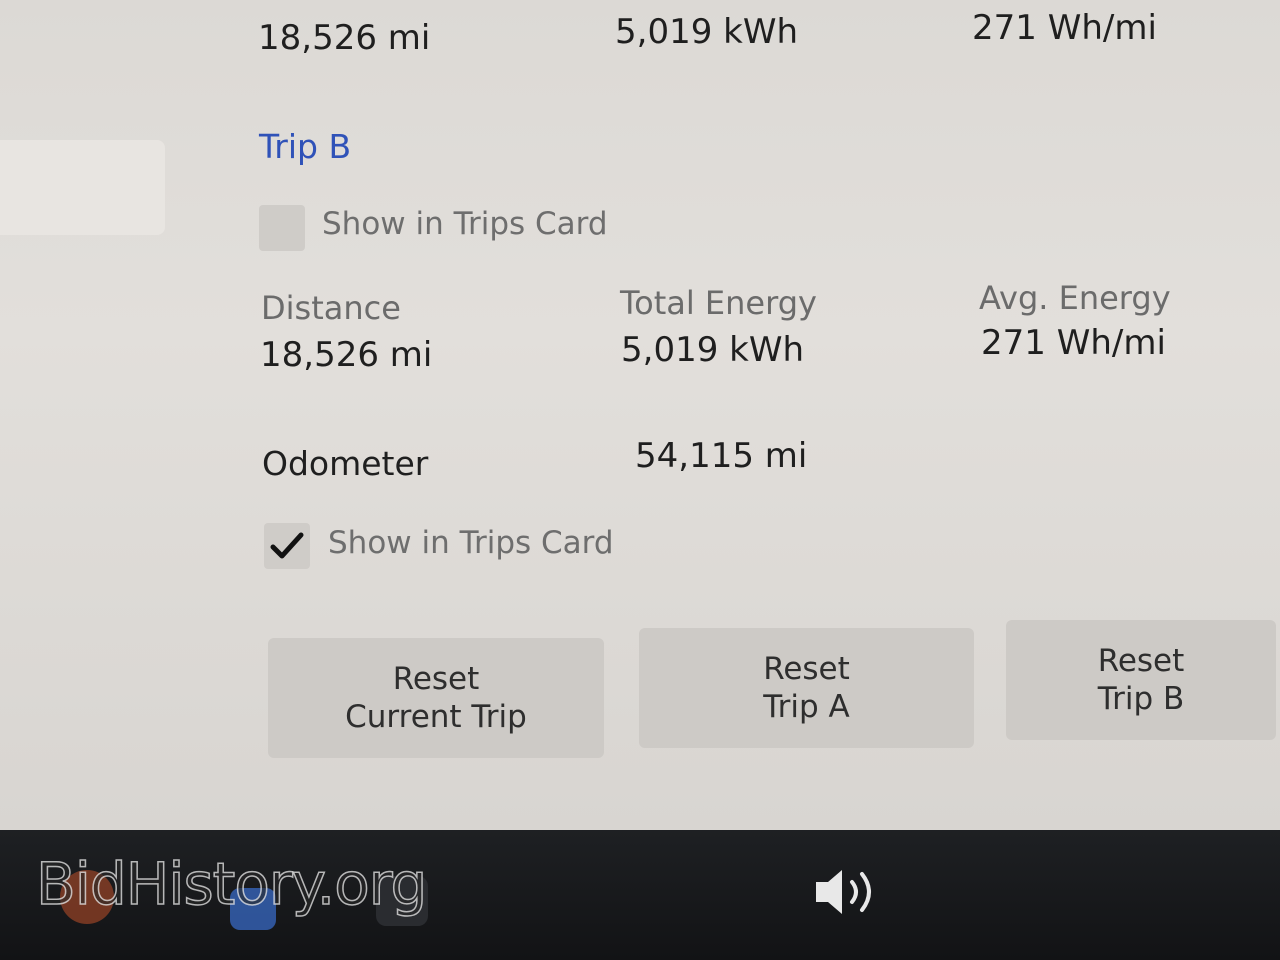 This screenshot has width=1280, height=960. I want to click on trip-b-show-label: Show in Trips Card, so click(465, 224).